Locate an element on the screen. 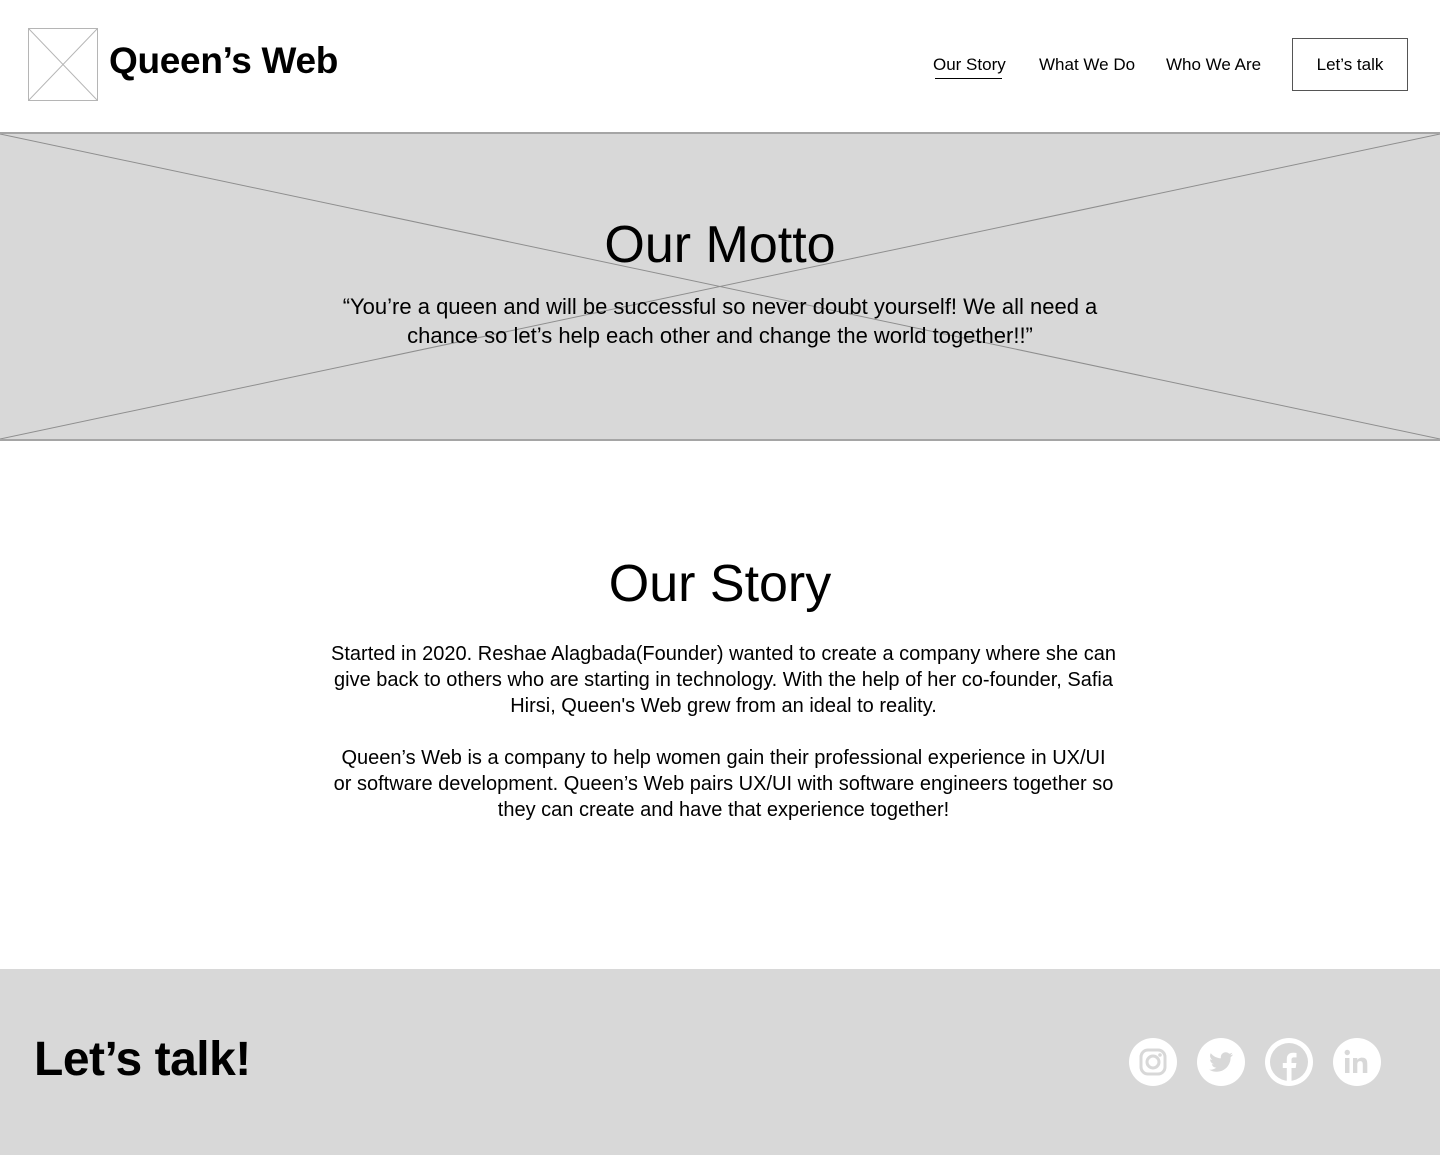  footer-heading: Let’s talk! is located at coordinates (142, 1059).